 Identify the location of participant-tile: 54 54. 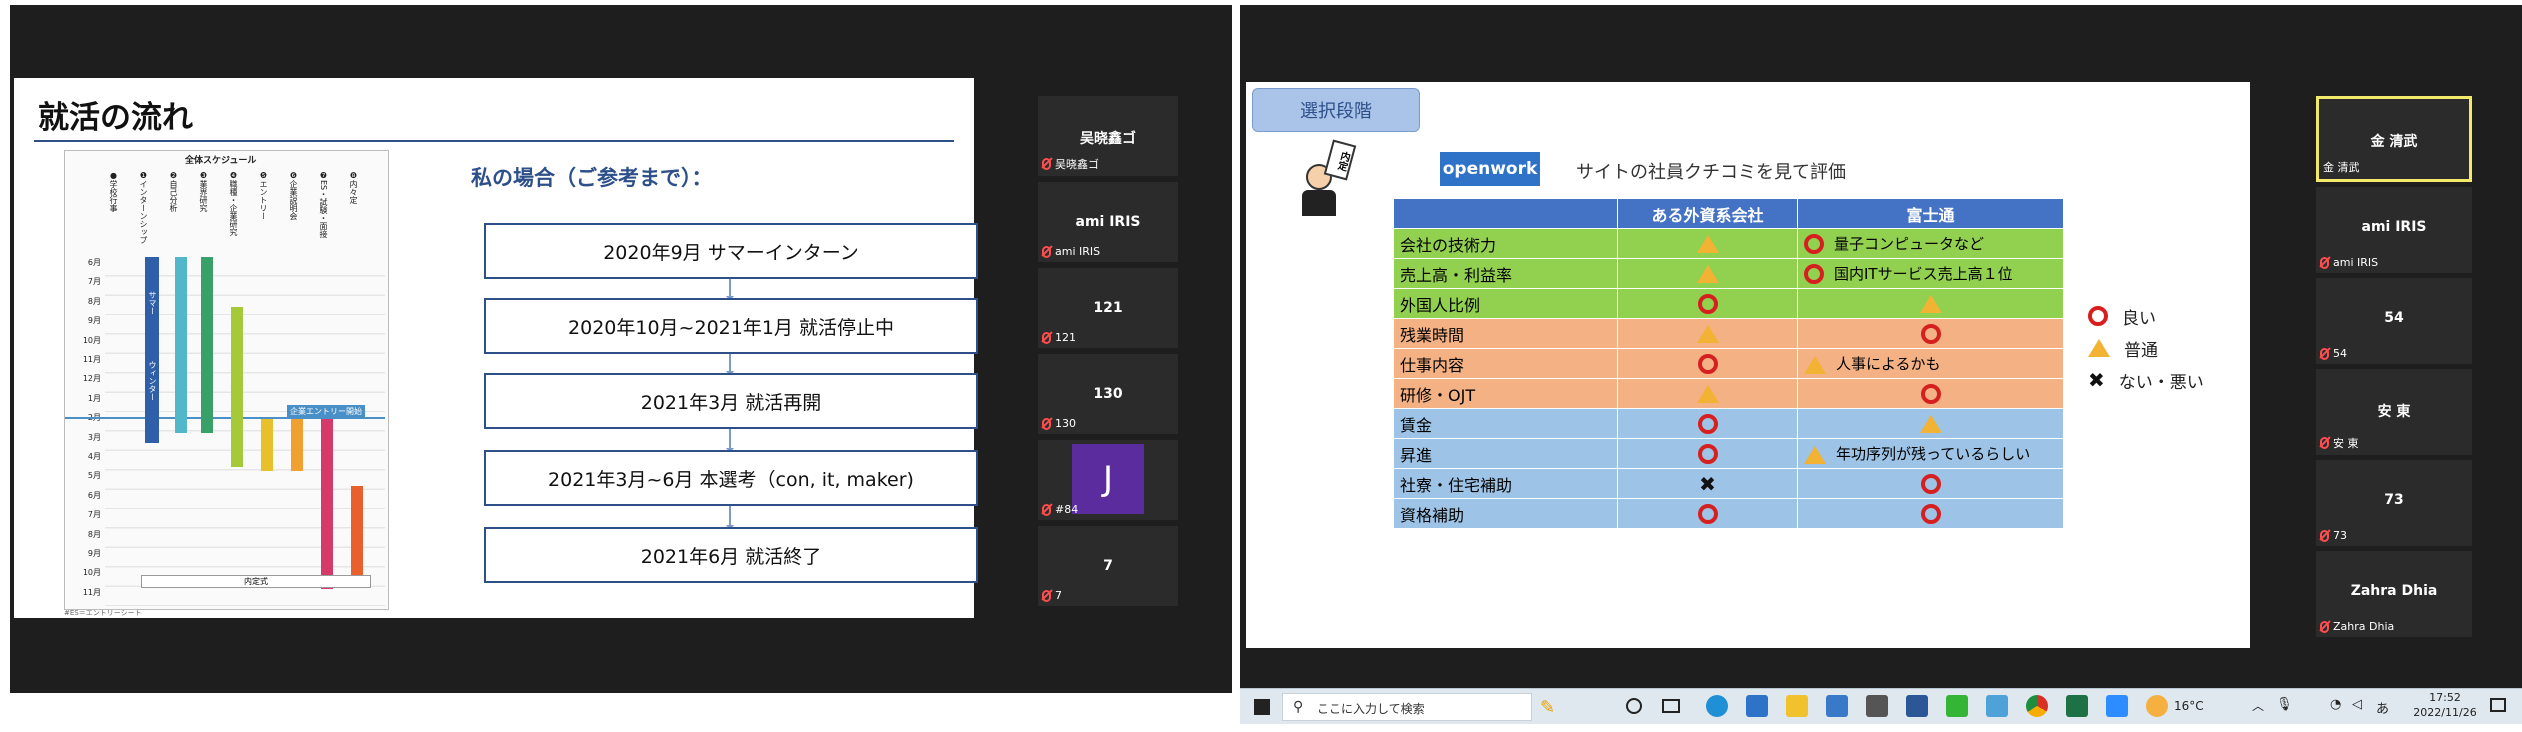
(2394, 321).